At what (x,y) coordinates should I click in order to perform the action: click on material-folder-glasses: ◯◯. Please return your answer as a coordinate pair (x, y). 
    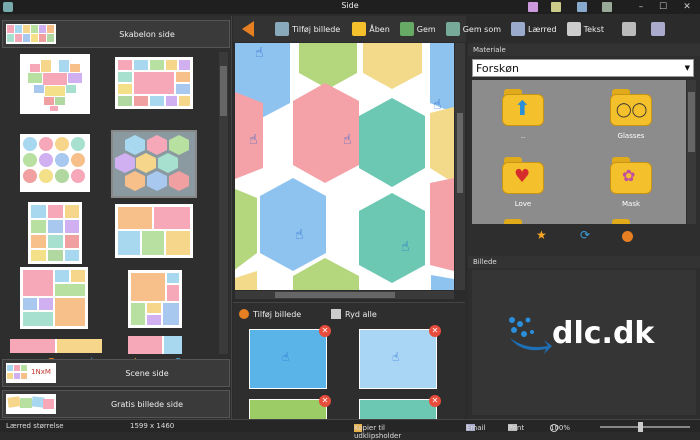
    Looking at the image, I should click on (631, 107).